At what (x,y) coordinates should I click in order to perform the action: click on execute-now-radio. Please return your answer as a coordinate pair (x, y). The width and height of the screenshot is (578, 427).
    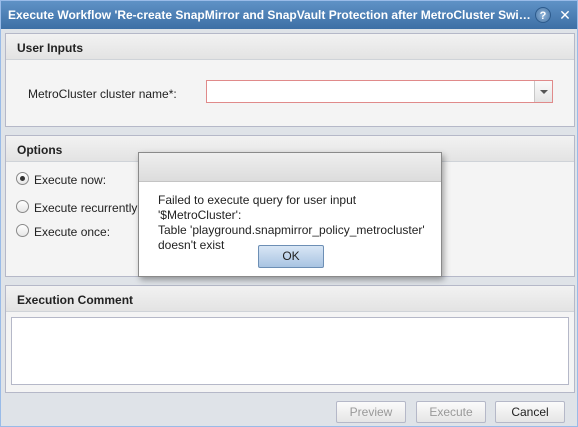
    Looking at the image, I should click on (22, 178).